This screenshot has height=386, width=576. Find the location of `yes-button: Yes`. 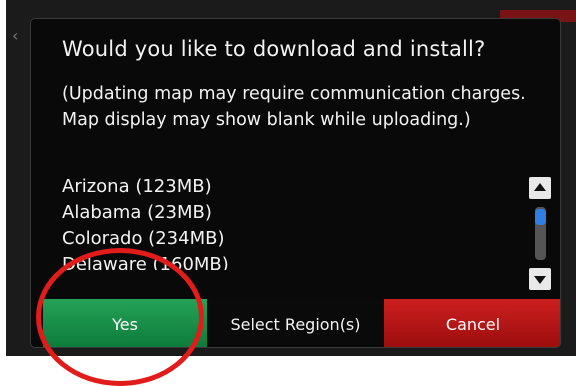

yes-button: Yes is located at coordinates (125, 323).